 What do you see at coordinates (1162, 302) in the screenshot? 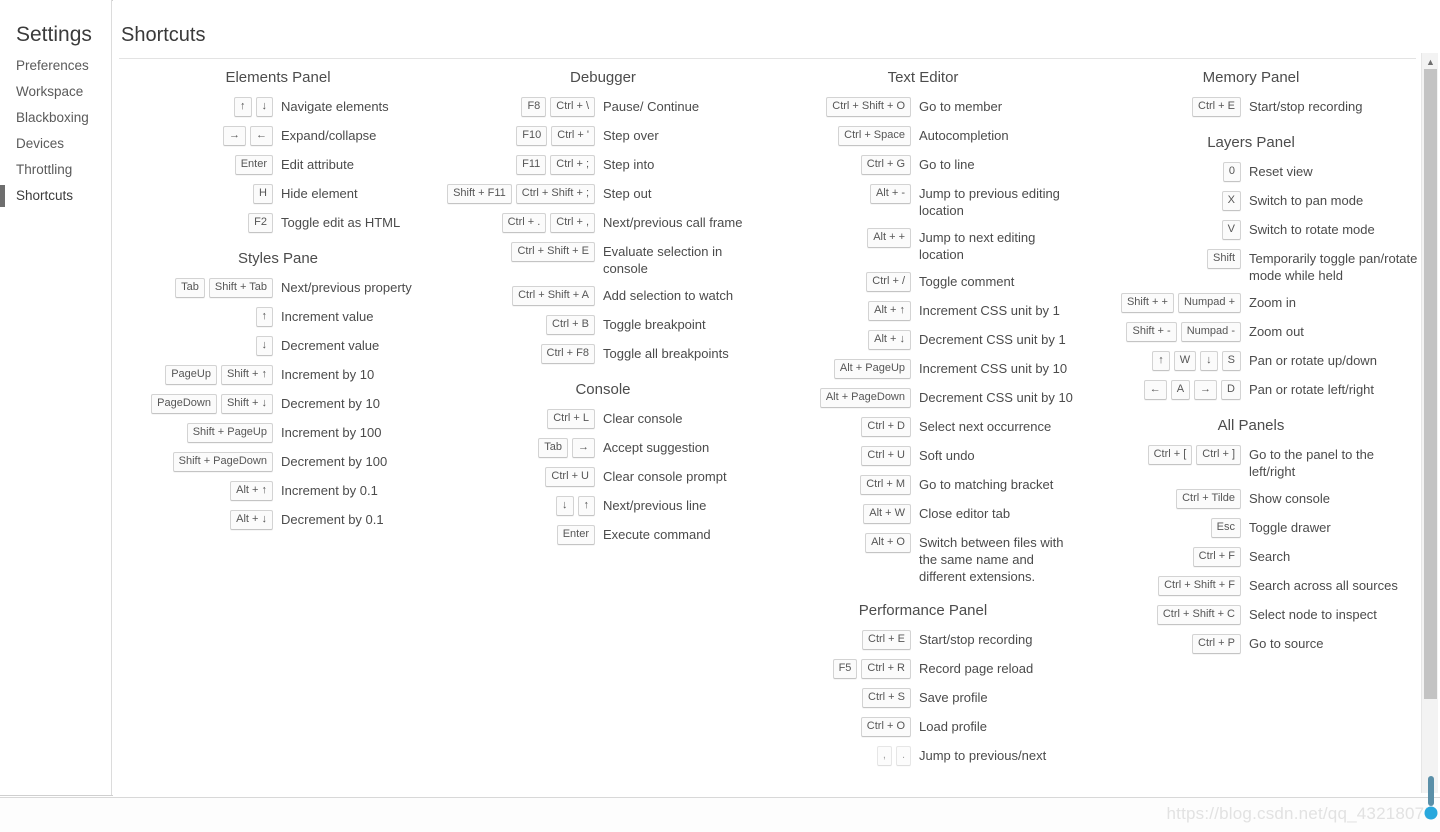
I see `shortcut-keys: Shift + + Numpad +` at bounding box center [1162, 302].